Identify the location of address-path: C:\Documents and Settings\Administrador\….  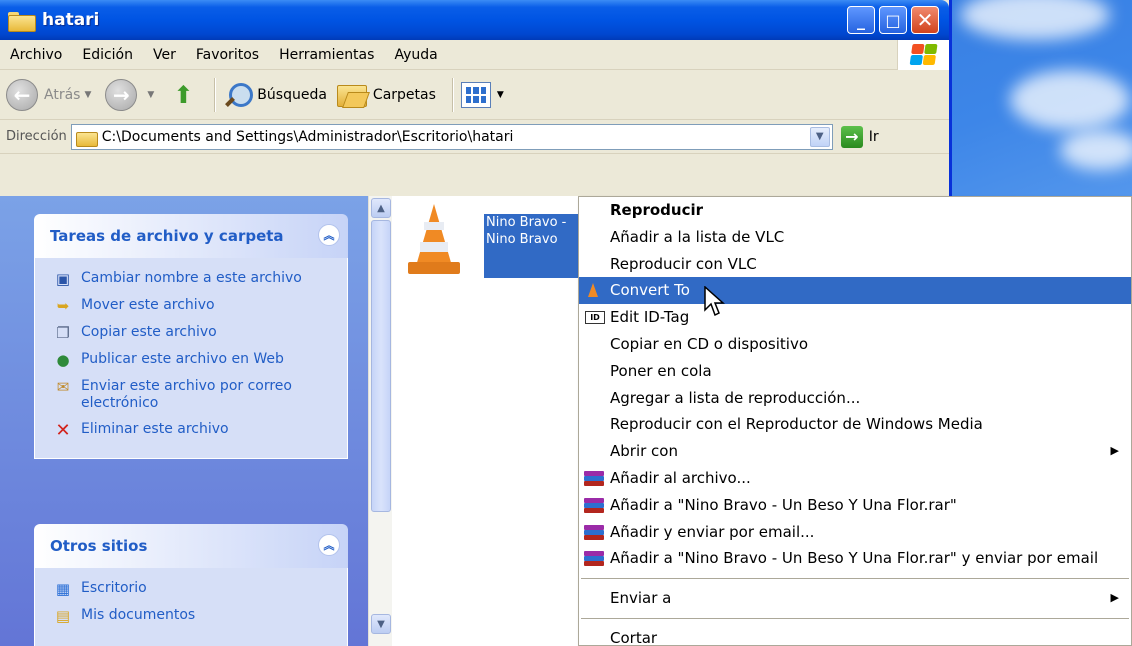
(307, 136).